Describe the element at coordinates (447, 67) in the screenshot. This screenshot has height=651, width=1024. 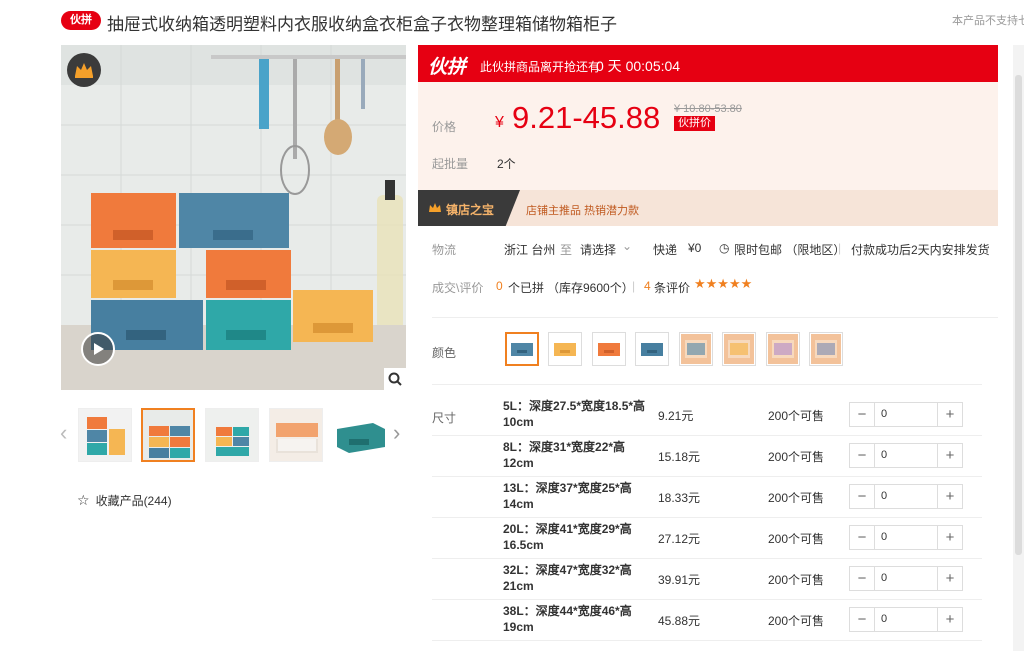
I see `huopin-logo: 伙拼` at that location.